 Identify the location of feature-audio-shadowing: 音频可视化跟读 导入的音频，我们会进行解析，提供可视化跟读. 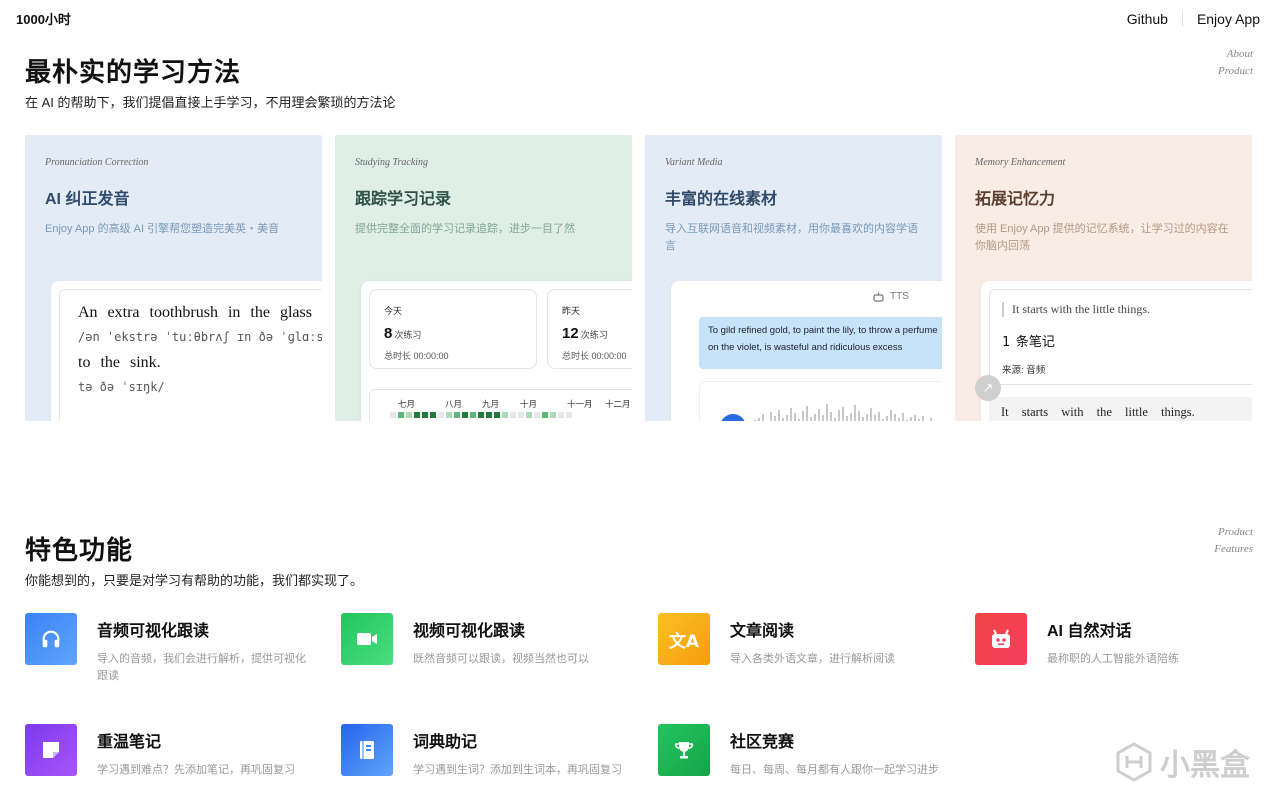
(170, 649).